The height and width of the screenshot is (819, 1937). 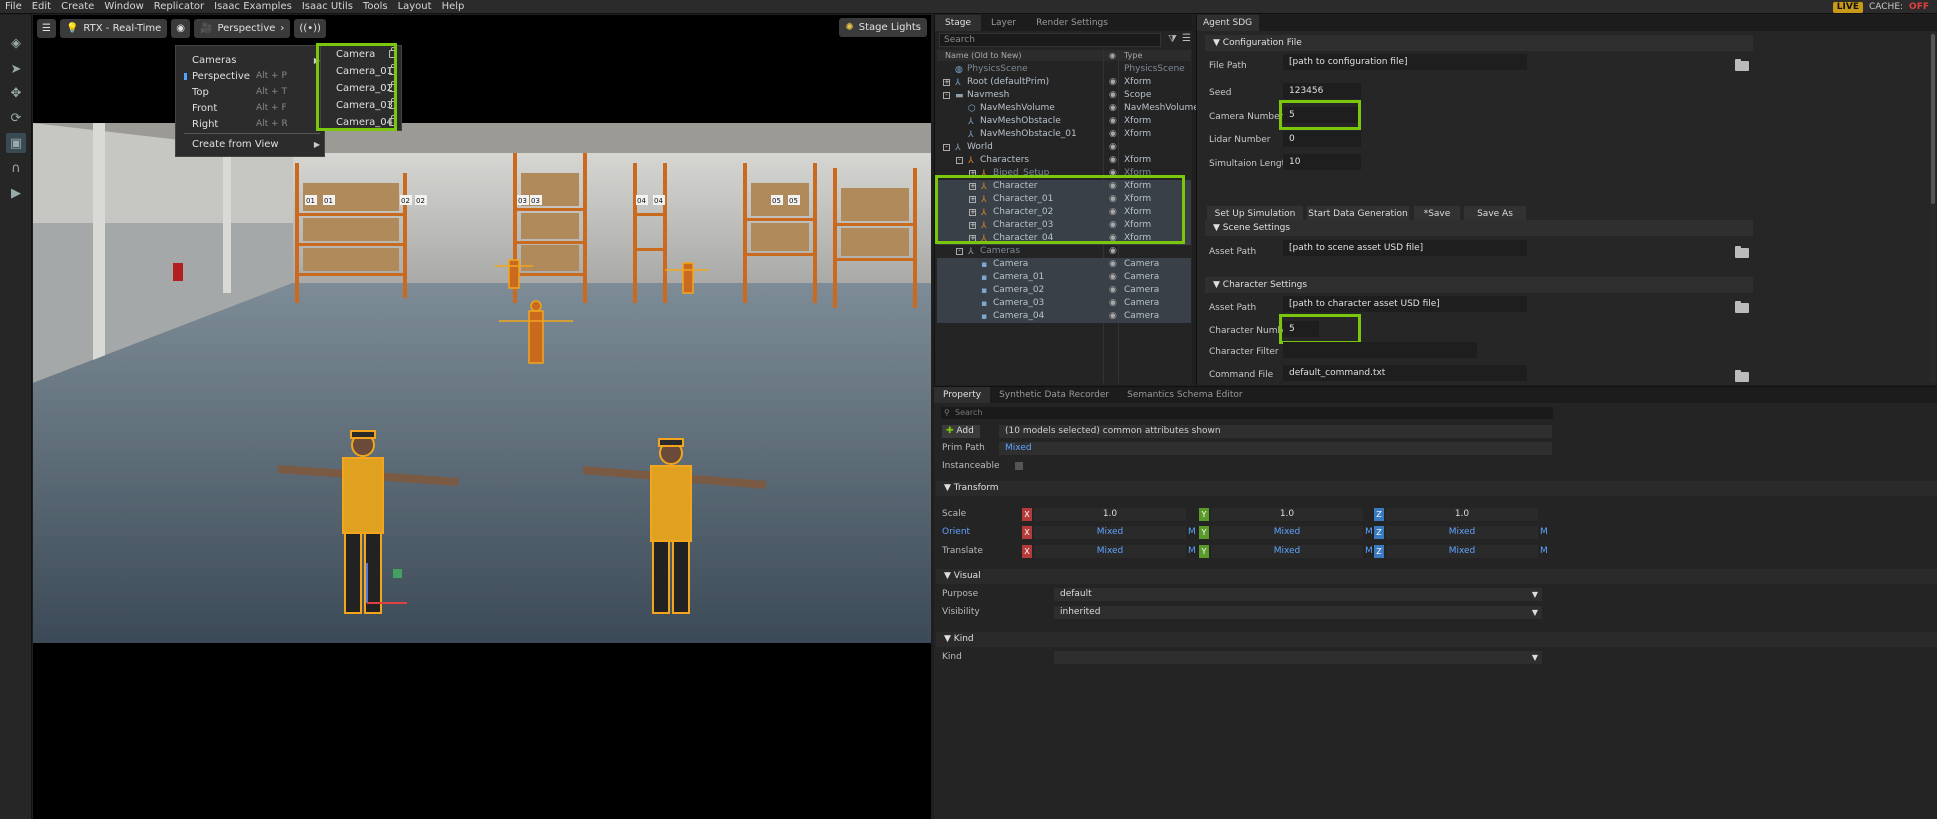 What do you see at coordinates (179, 7) in the screenshot?
I see `menu-replicator: Replicator` at bounding box center [179, 7].